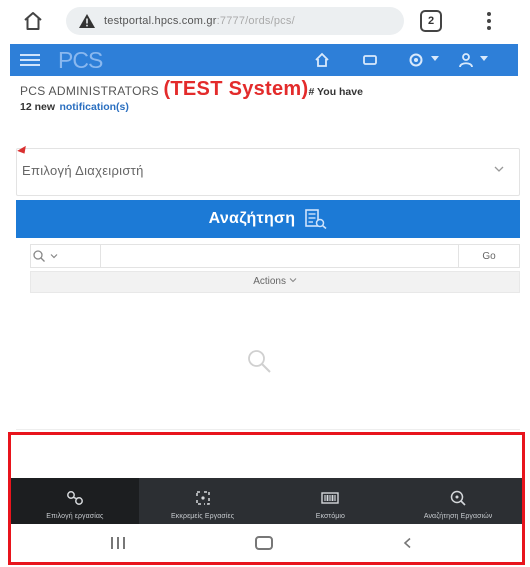 This screenshot has width=530, height=567. I want to click on search-list-icon, so click(316, 219).